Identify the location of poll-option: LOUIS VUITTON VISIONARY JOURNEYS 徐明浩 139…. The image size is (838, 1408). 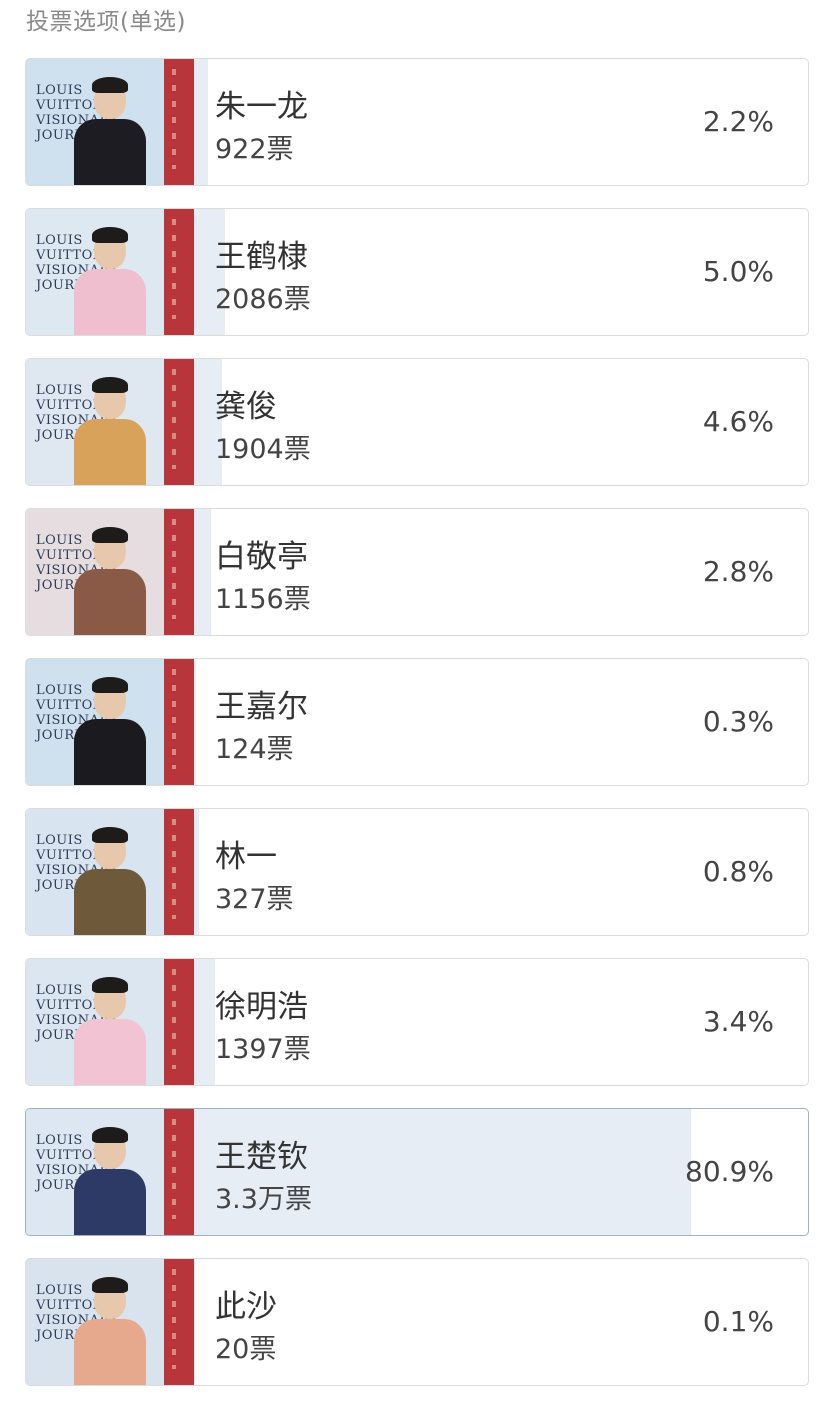
(417, 1022).